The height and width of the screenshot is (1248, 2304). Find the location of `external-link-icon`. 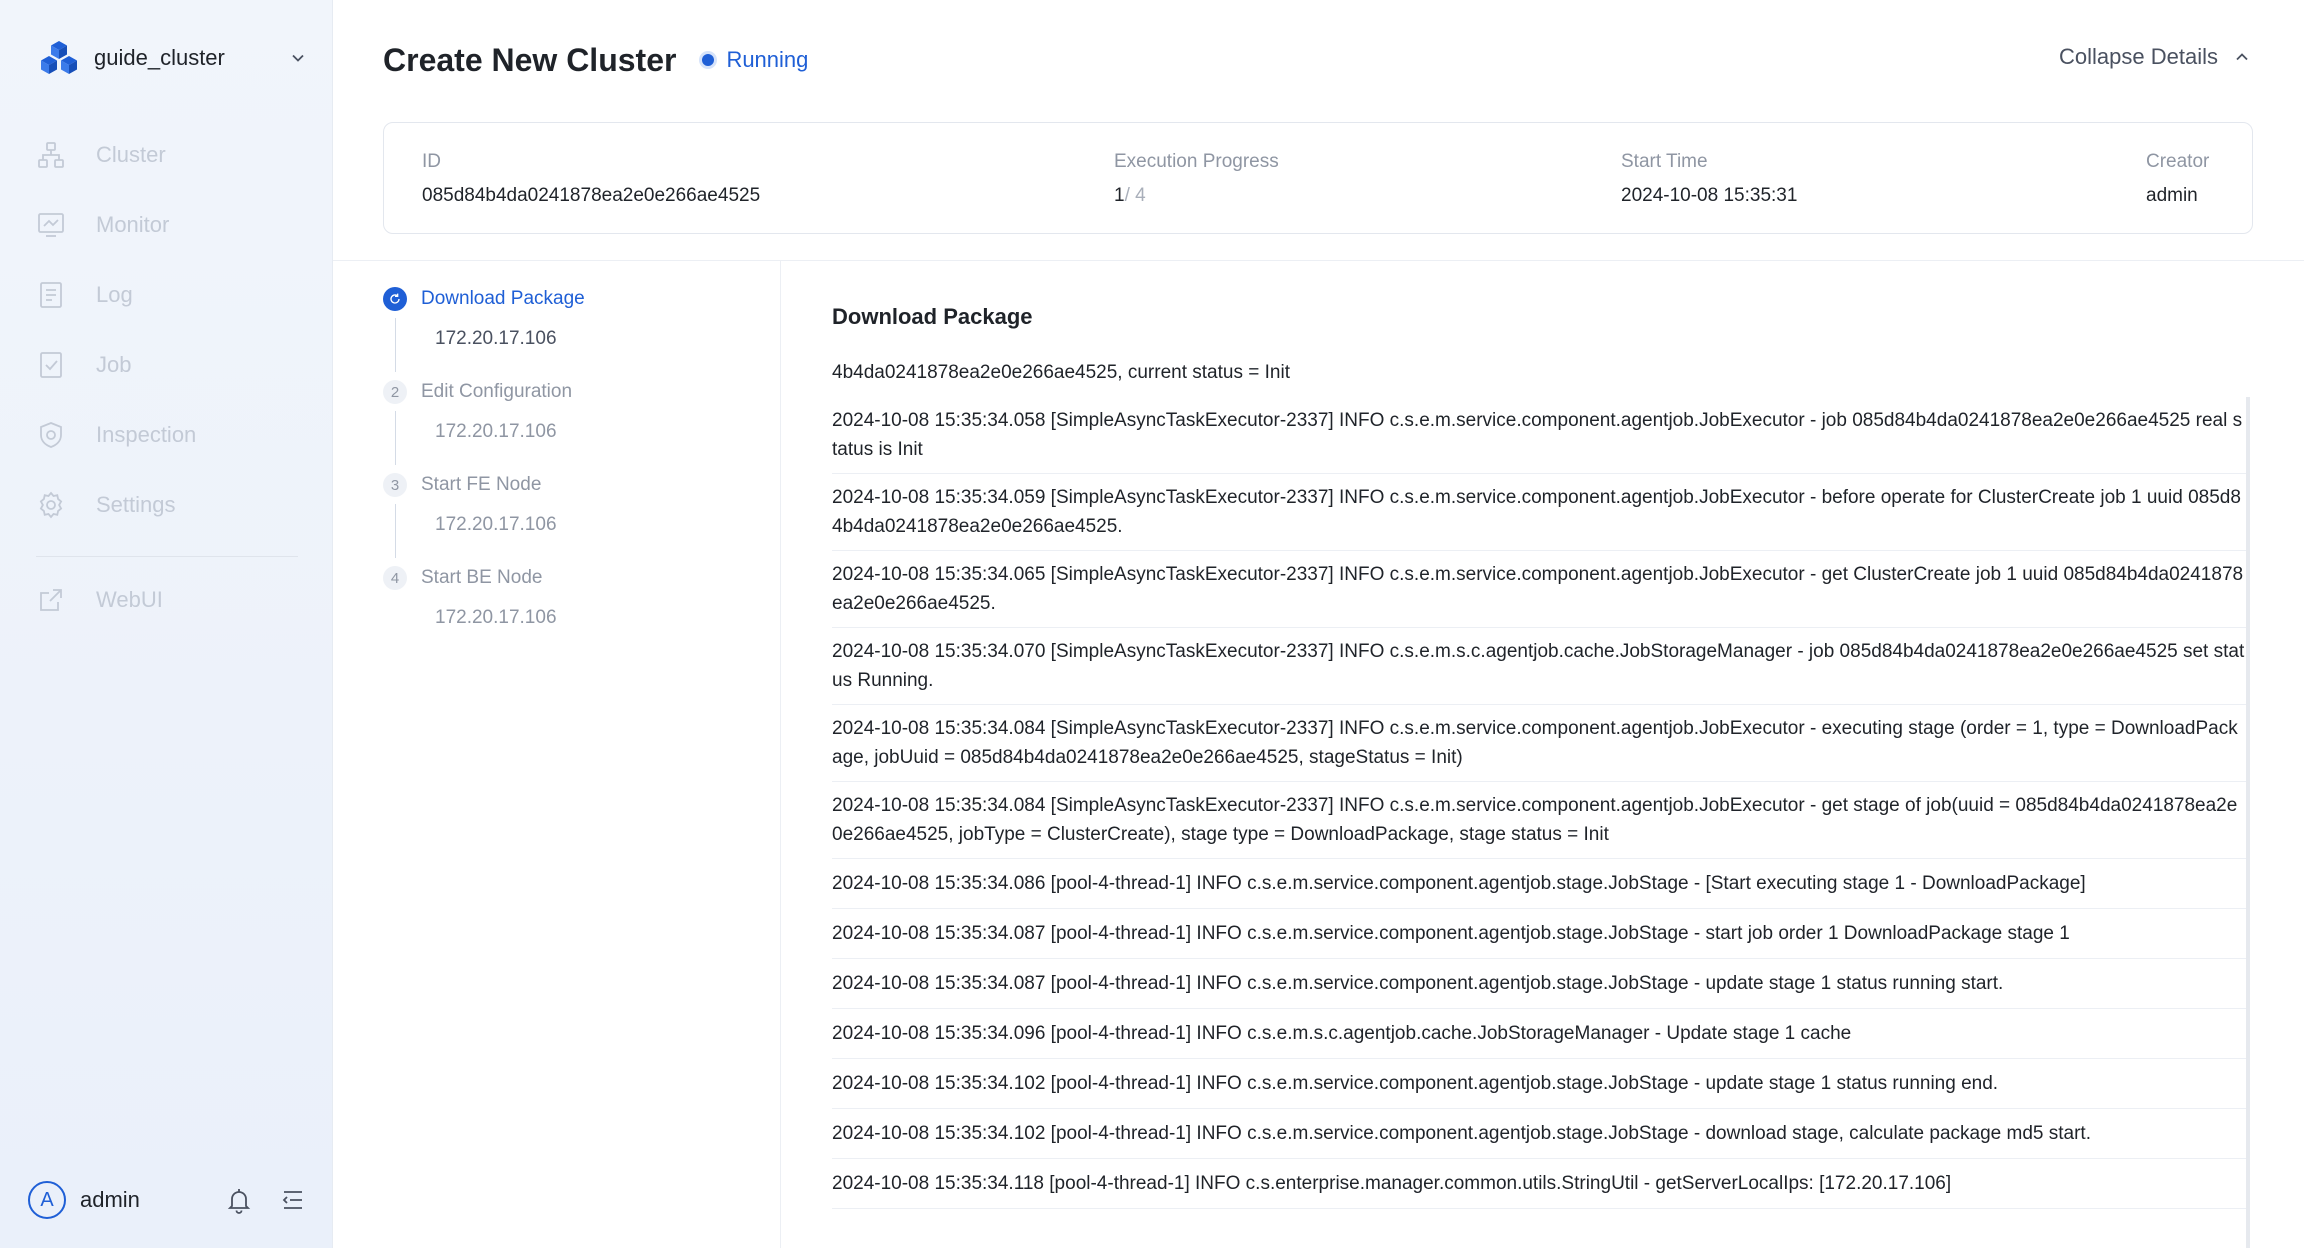

external-link-icon is located at coordinates (51, 600).